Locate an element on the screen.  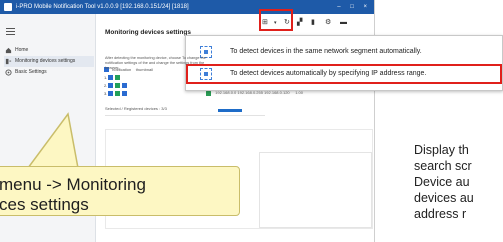
callout-pointer is located at coordinates (53, 140).